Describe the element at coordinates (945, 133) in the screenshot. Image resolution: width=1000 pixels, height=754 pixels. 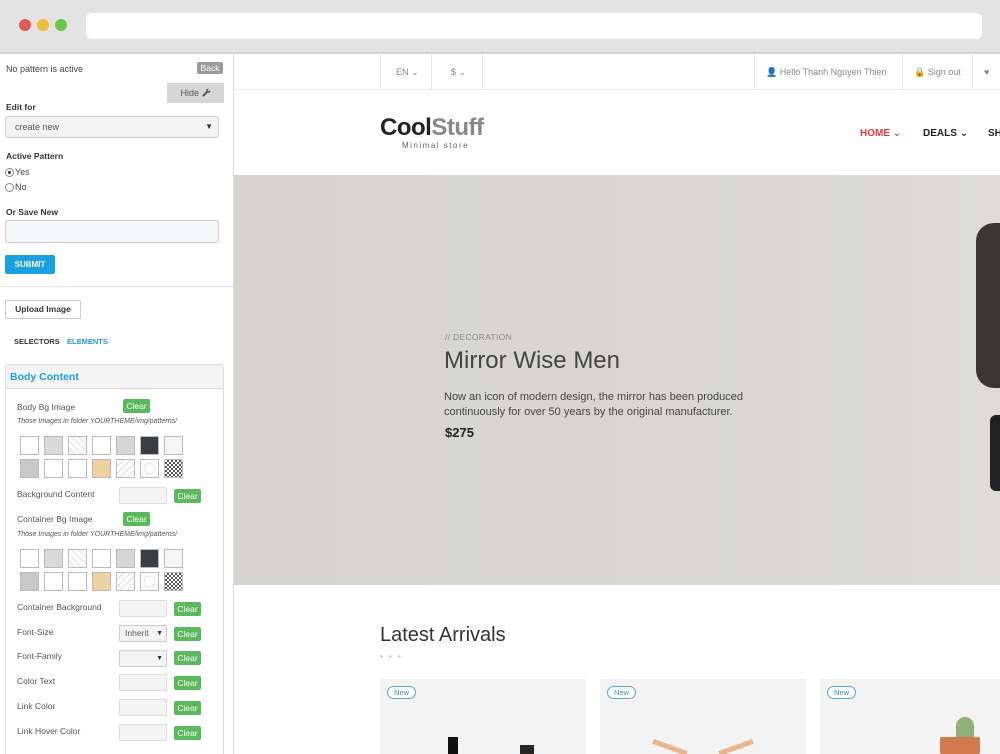
I see `nav-deals: DEALS ⌄` at that location.